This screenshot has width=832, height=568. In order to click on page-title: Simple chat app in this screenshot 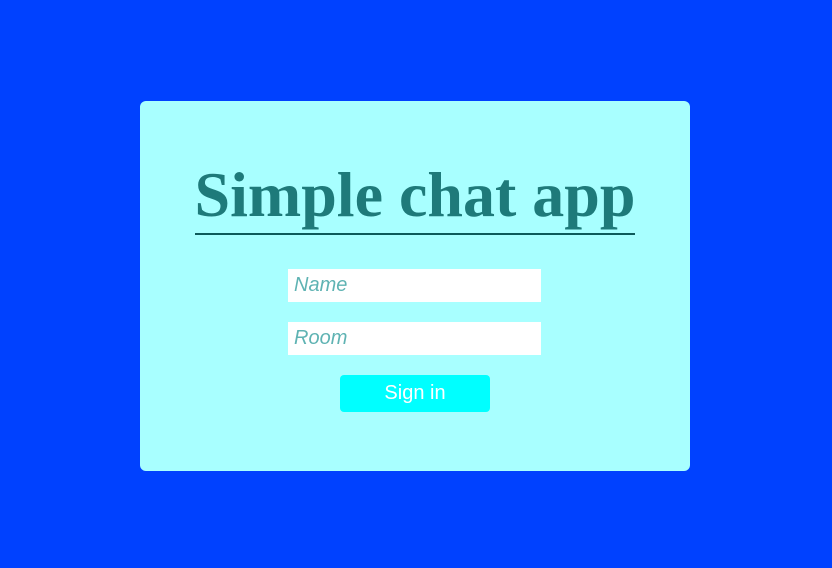, I will do `click(415, 196)`.